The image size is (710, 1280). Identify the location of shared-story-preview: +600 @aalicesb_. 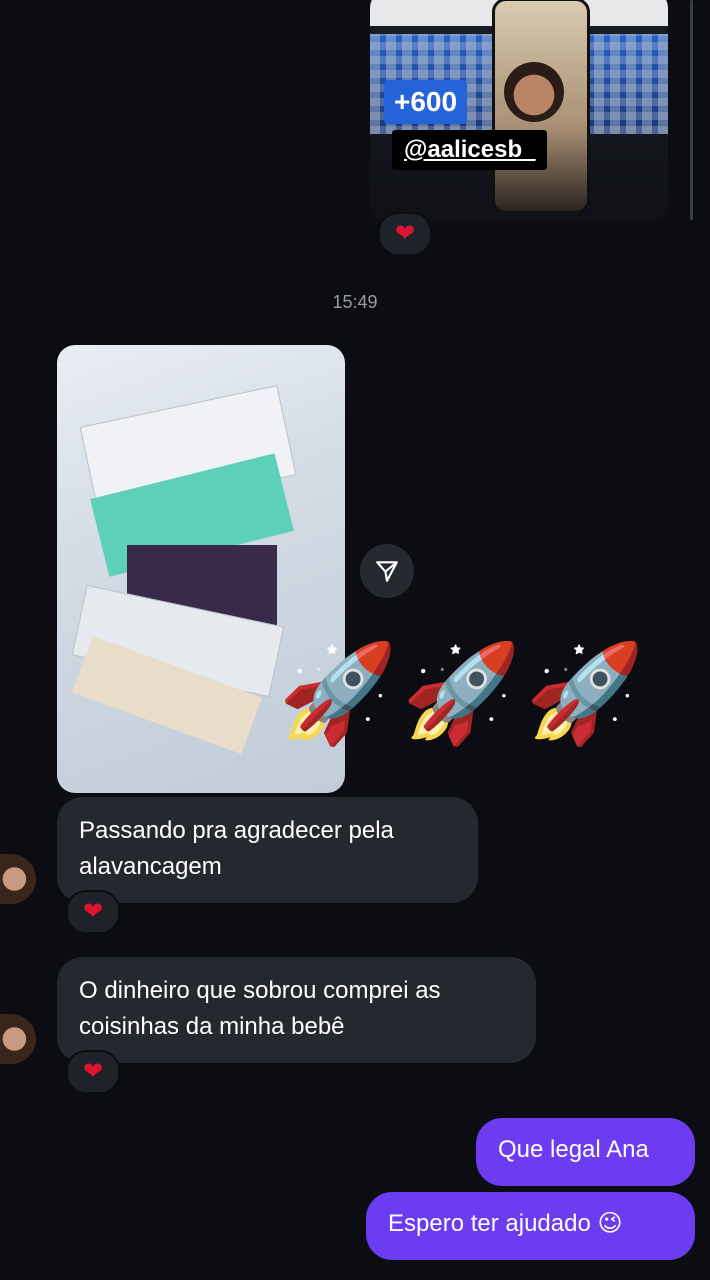
(519, 111).